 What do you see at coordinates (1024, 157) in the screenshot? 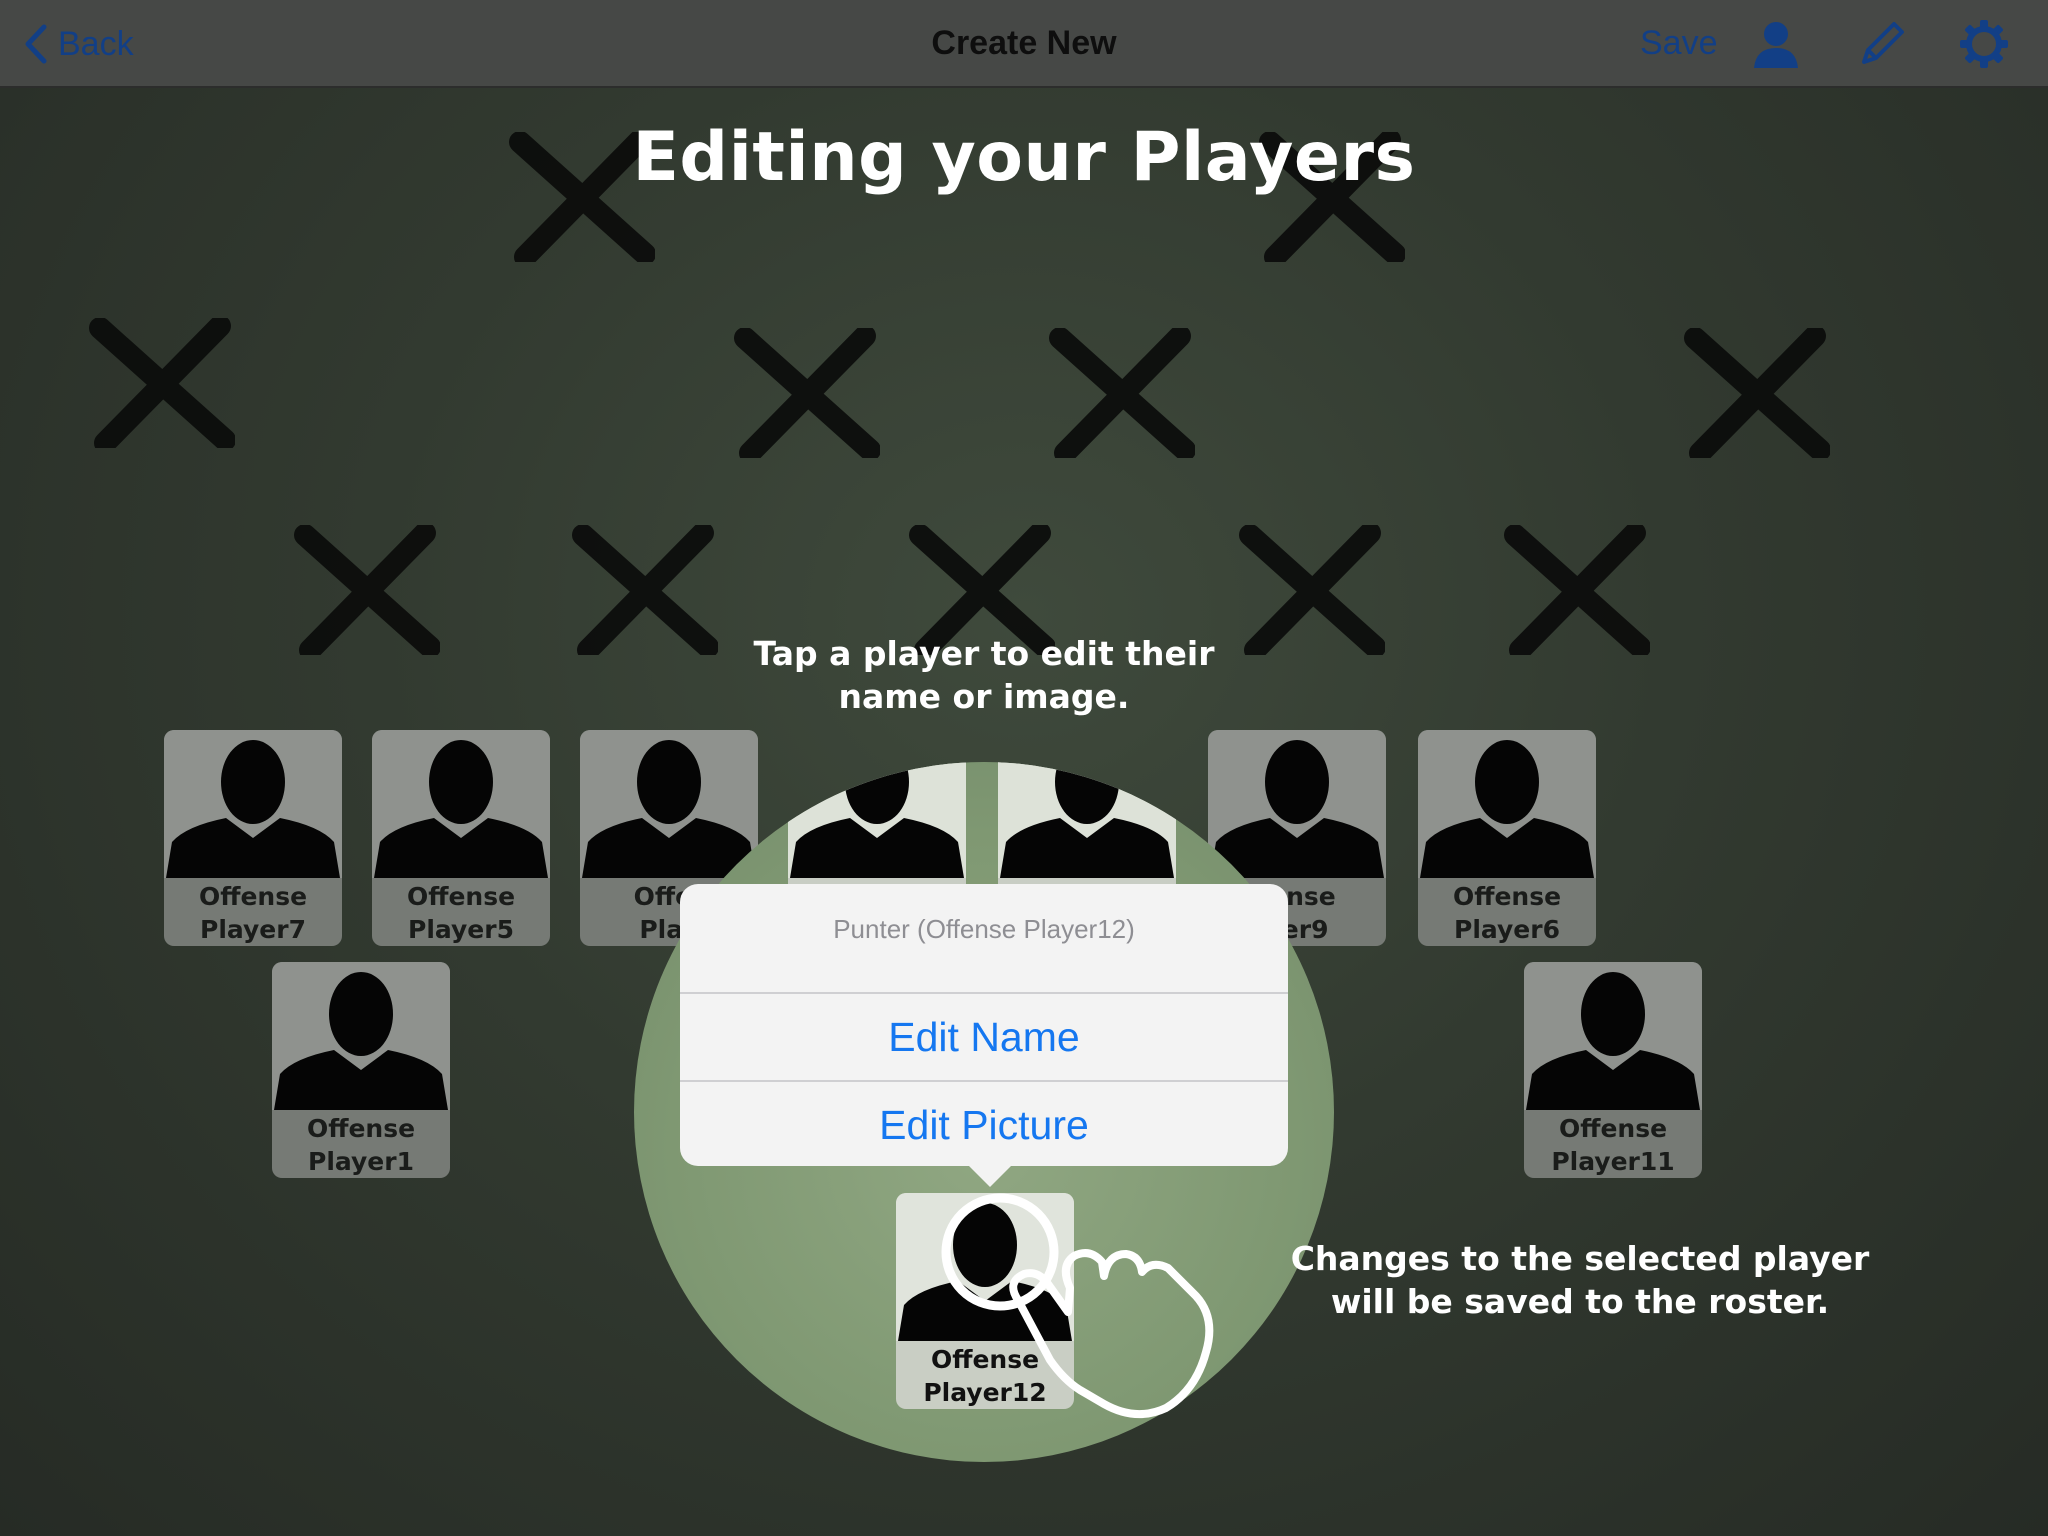
I see `tutorial-title: Editing your Players` at bounding box center [1024, 157].